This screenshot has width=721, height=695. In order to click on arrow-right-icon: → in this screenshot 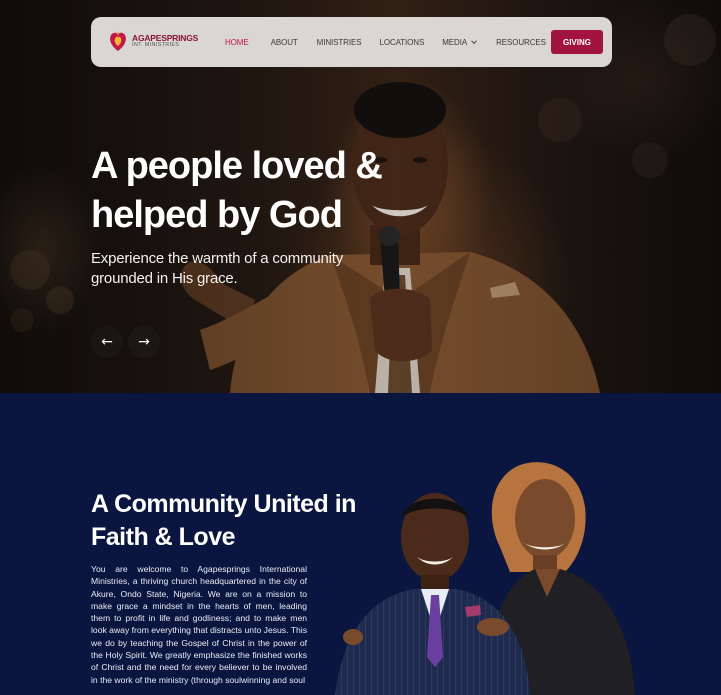, I will do `click(144, 342)`.